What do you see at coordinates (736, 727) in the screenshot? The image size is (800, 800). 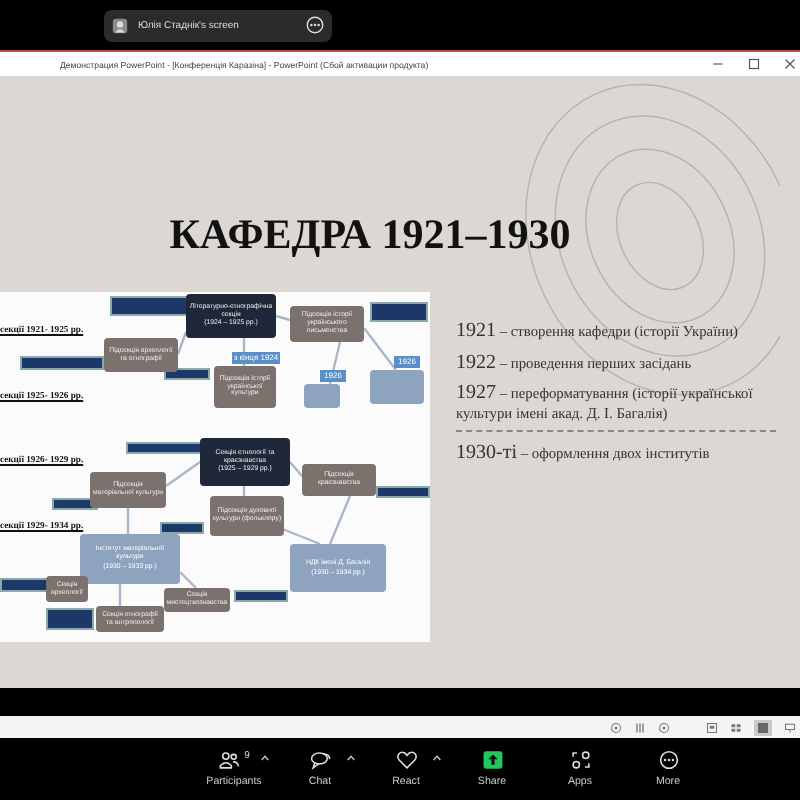 I see `grid-icon` at bounding box center [736, 727].